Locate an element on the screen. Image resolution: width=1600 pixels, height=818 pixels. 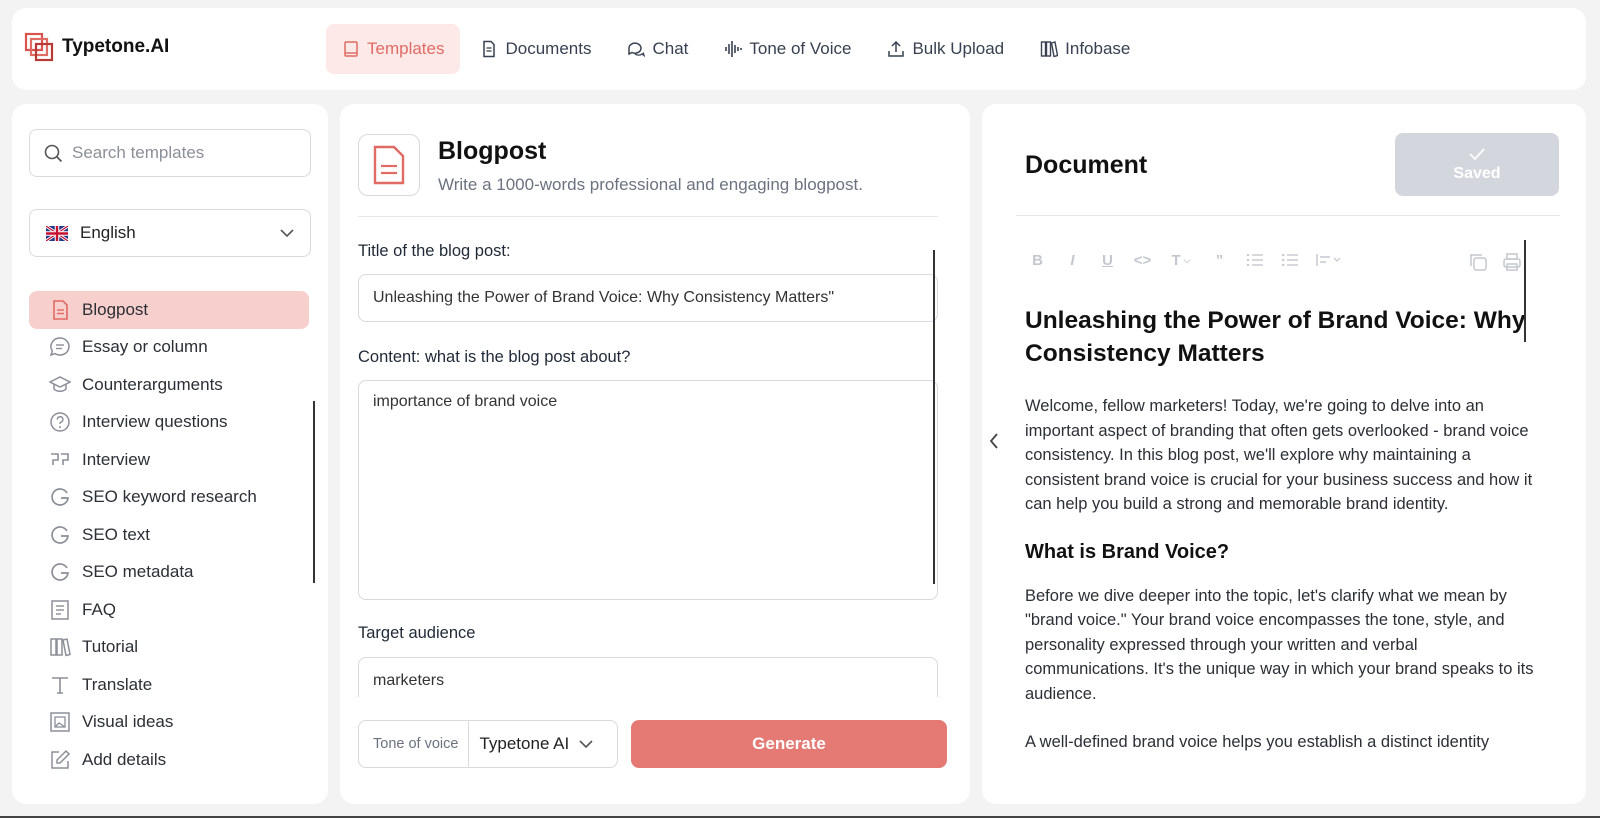
template-item-interview: Interview is located at coordinates (169, 460).